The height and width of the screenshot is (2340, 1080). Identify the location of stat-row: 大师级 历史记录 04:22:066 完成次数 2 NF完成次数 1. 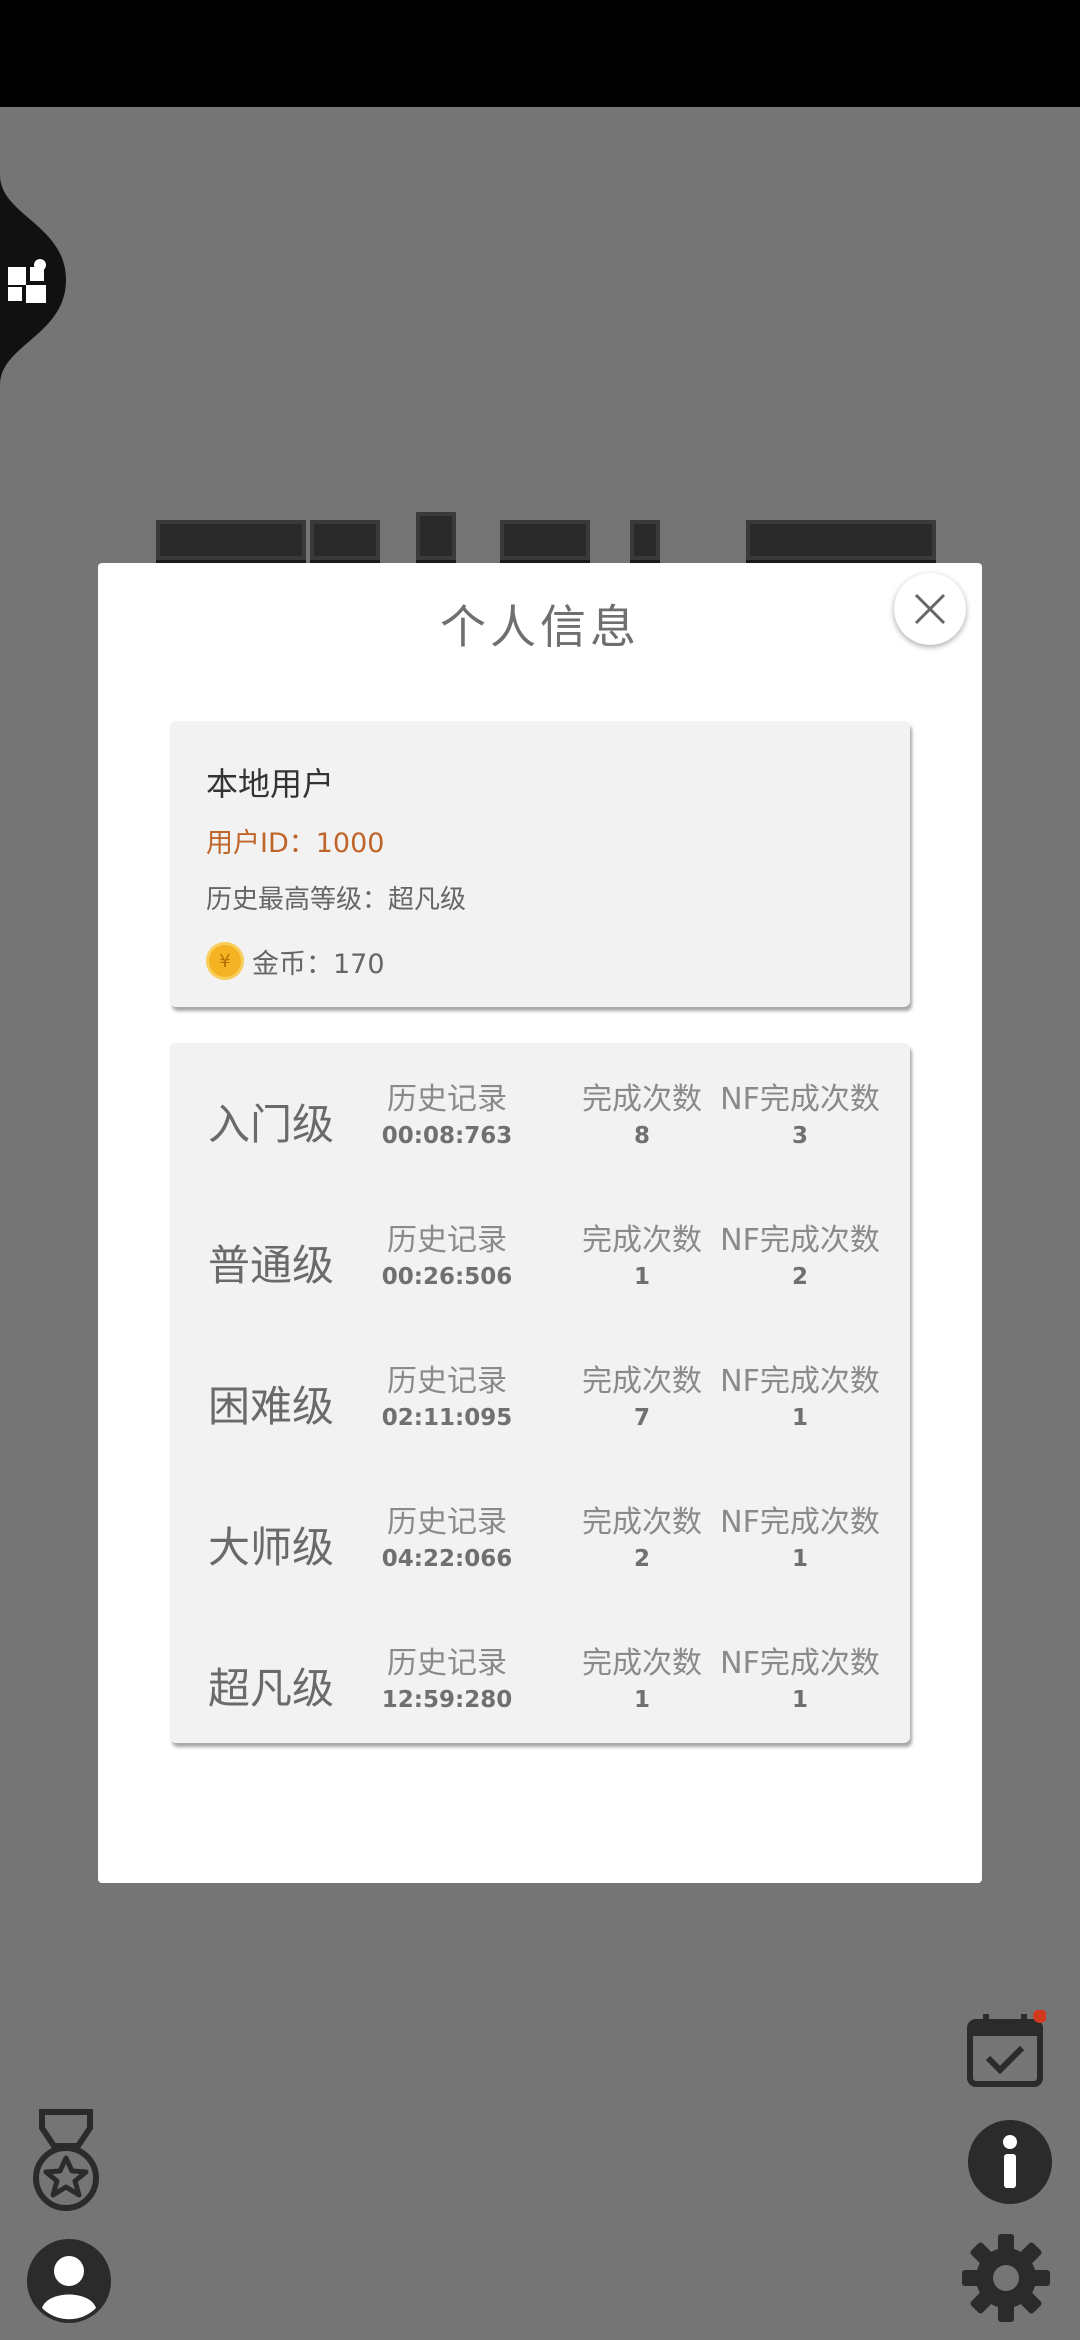
(540, 1536).